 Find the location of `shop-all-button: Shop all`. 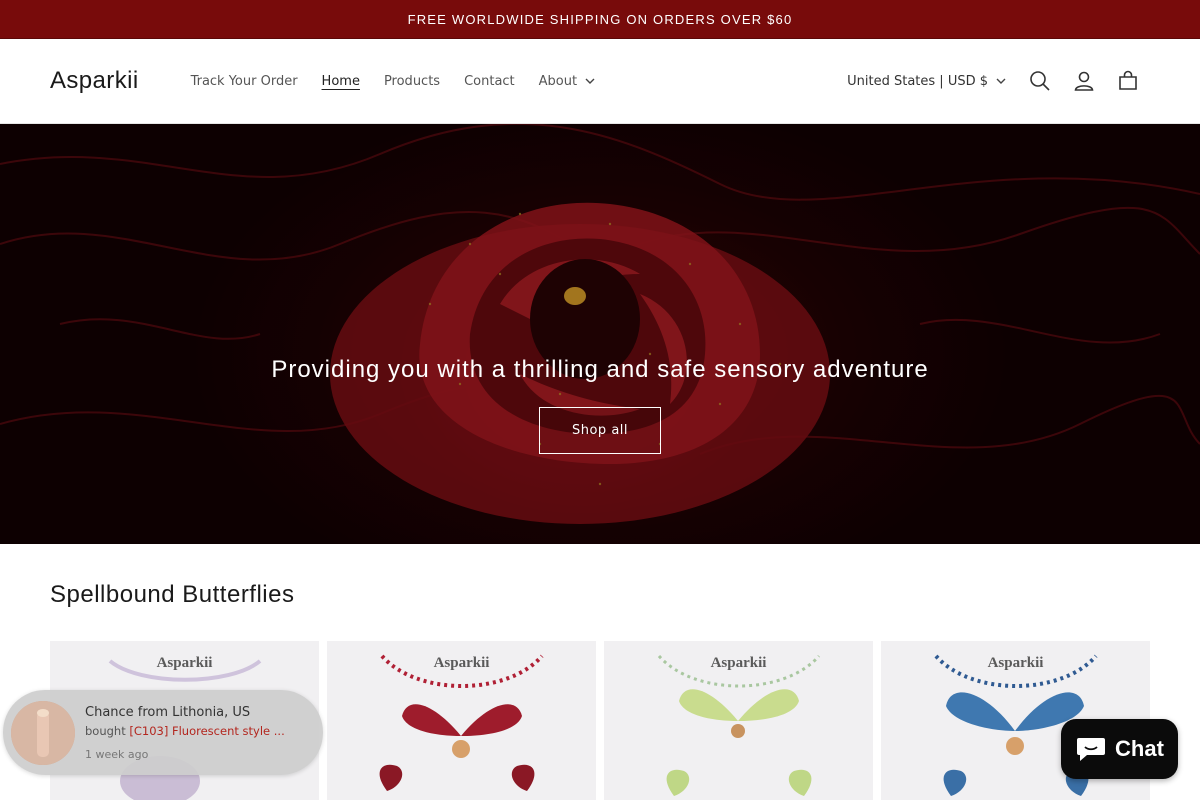

shop-all-button: Shop all is located at coordinates (600, 430).